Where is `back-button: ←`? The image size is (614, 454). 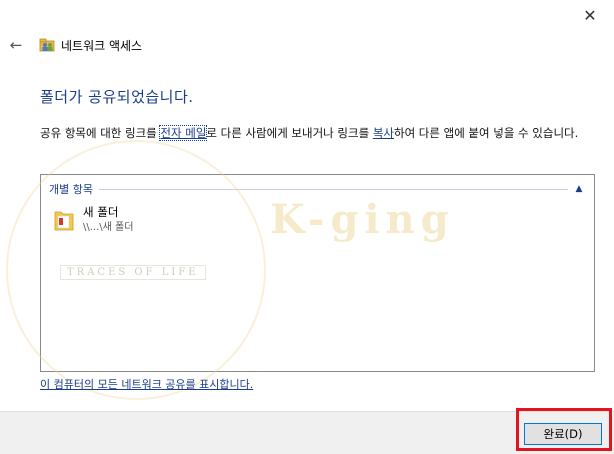 back-button: ← is located at coordinates (16, 45).